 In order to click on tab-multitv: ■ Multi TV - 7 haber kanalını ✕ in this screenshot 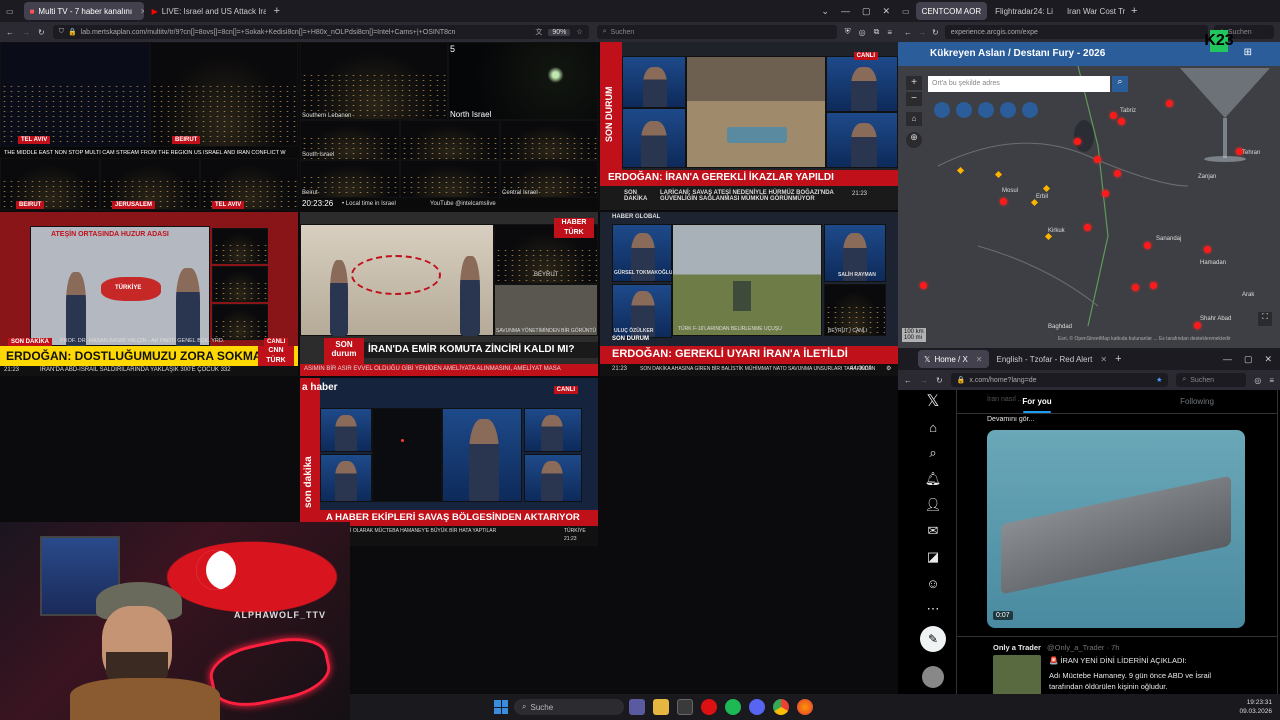, I will do `click(83, 11)`.